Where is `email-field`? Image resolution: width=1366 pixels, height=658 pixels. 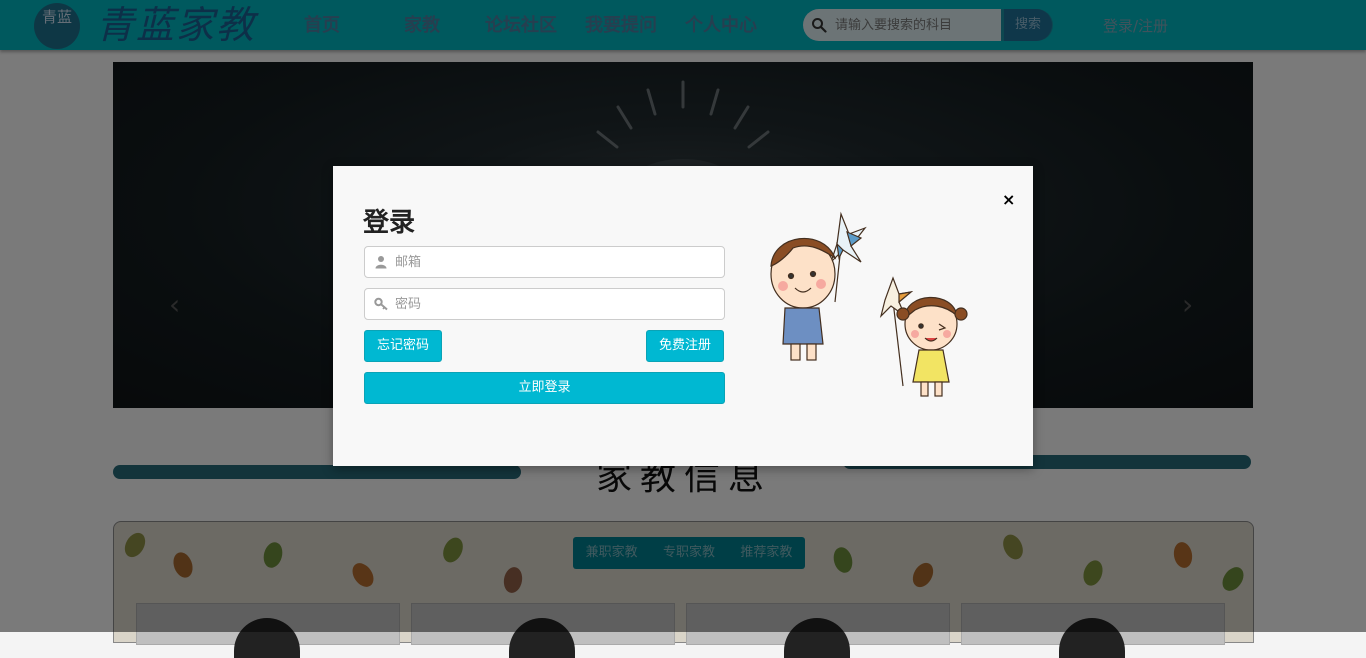 email-field is located at coordinates (544, 262).